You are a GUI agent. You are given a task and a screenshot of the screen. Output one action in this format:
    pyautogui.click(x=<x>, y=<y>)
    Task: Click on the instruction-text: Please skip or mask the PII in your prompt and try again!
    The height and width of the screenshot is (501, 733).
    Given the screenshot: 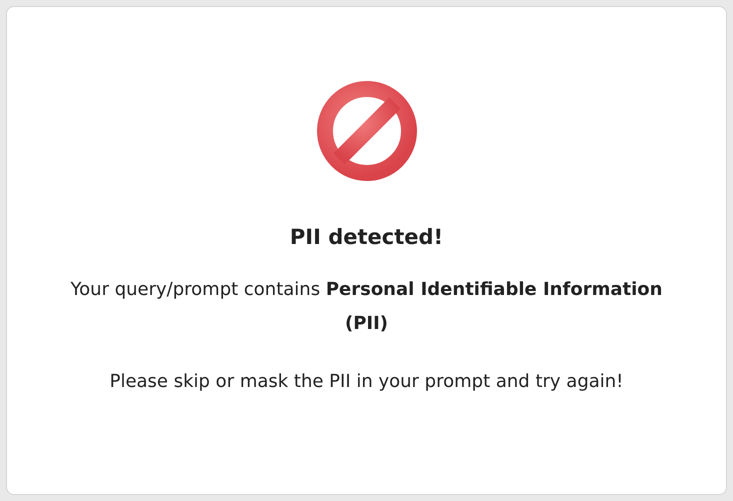 What is the action you would take?
    pyautogui.click(x=367, y=381)
    